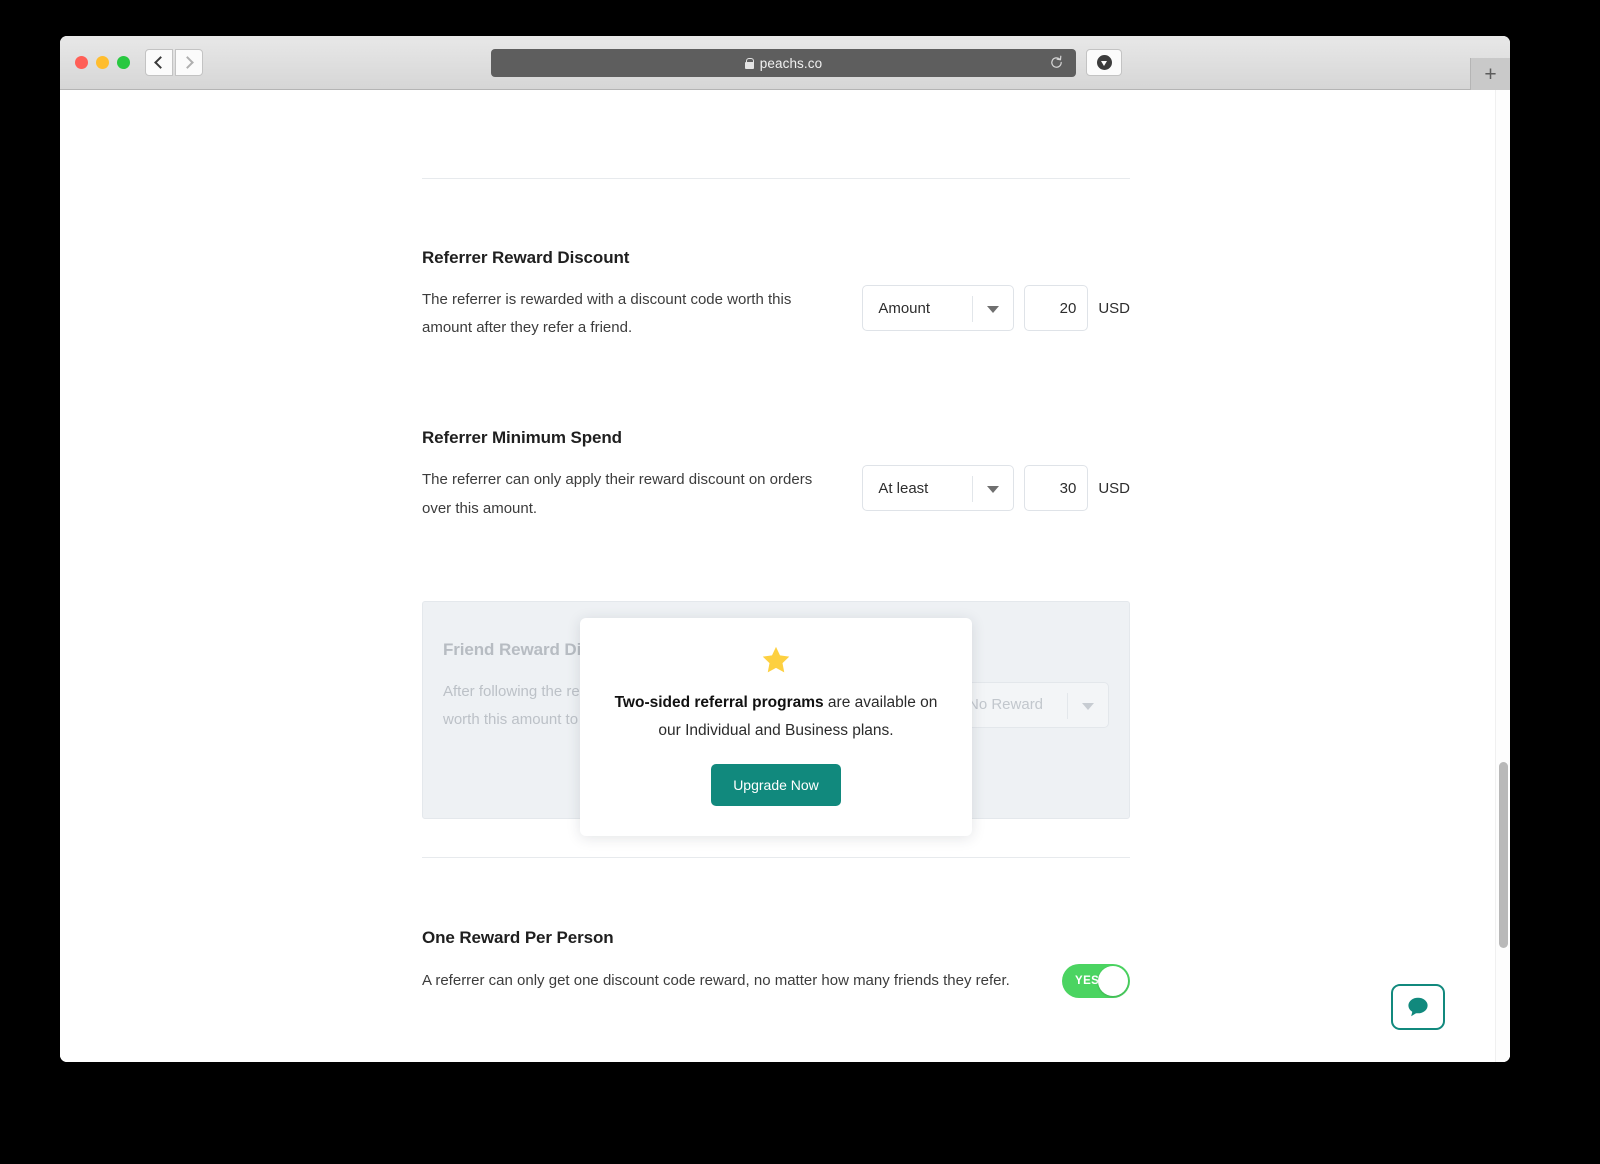 Image resolution: width=1600 pixels, height=1164 pixels. Describe the element at coordinates (791, 63) in the screenshot. I see `url-text: peachs.co` at that location.